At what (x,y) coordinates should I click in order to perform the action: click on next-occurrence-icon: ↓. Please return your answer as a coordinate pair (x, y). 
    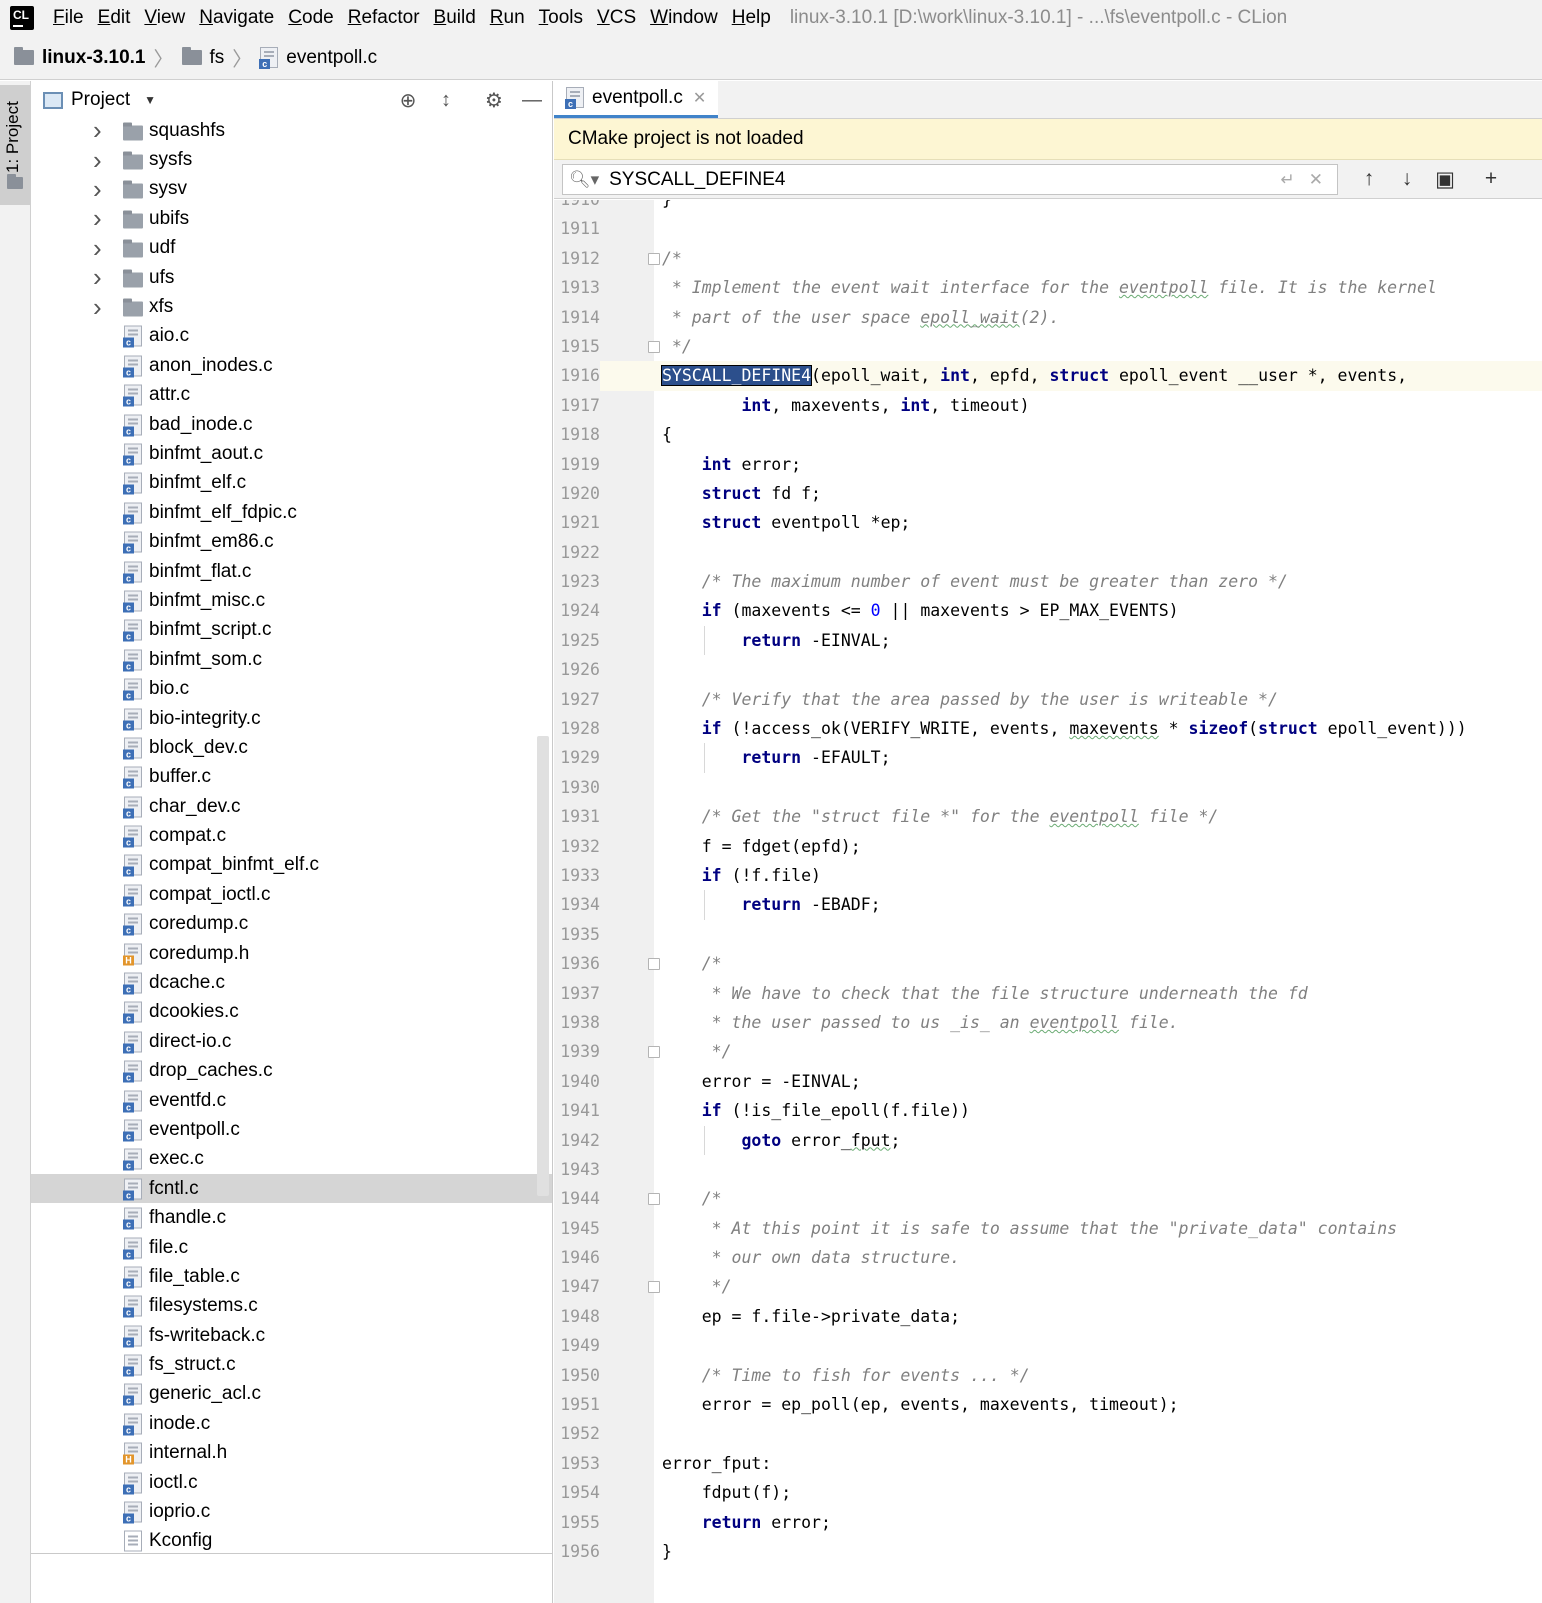
    Looking at the image, I should click on (1407, 179).